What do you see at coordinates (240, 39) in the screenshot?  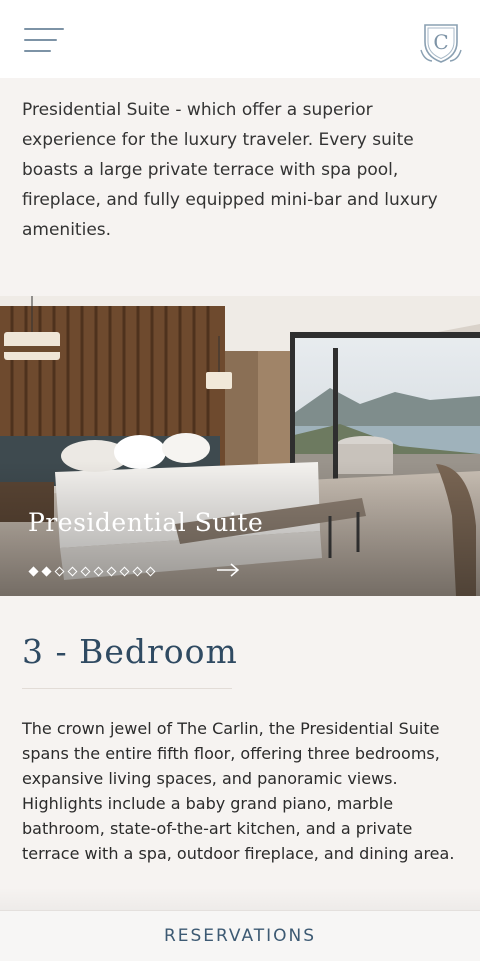 I see `app-header: C` at bounding box center [240, 39].